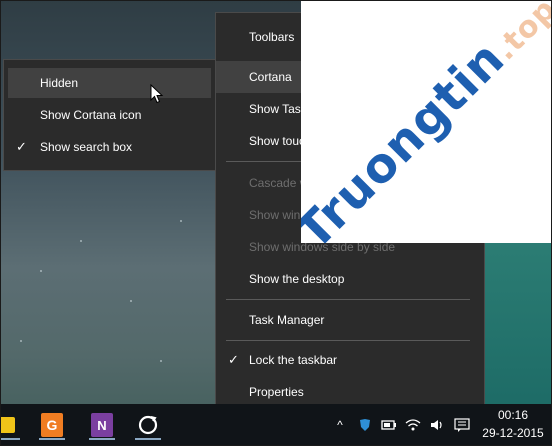  What do you see at coordinates (52, 425) in the screenshot?
I see `pdf-app-icon: G` at bounding box center [52, 425].